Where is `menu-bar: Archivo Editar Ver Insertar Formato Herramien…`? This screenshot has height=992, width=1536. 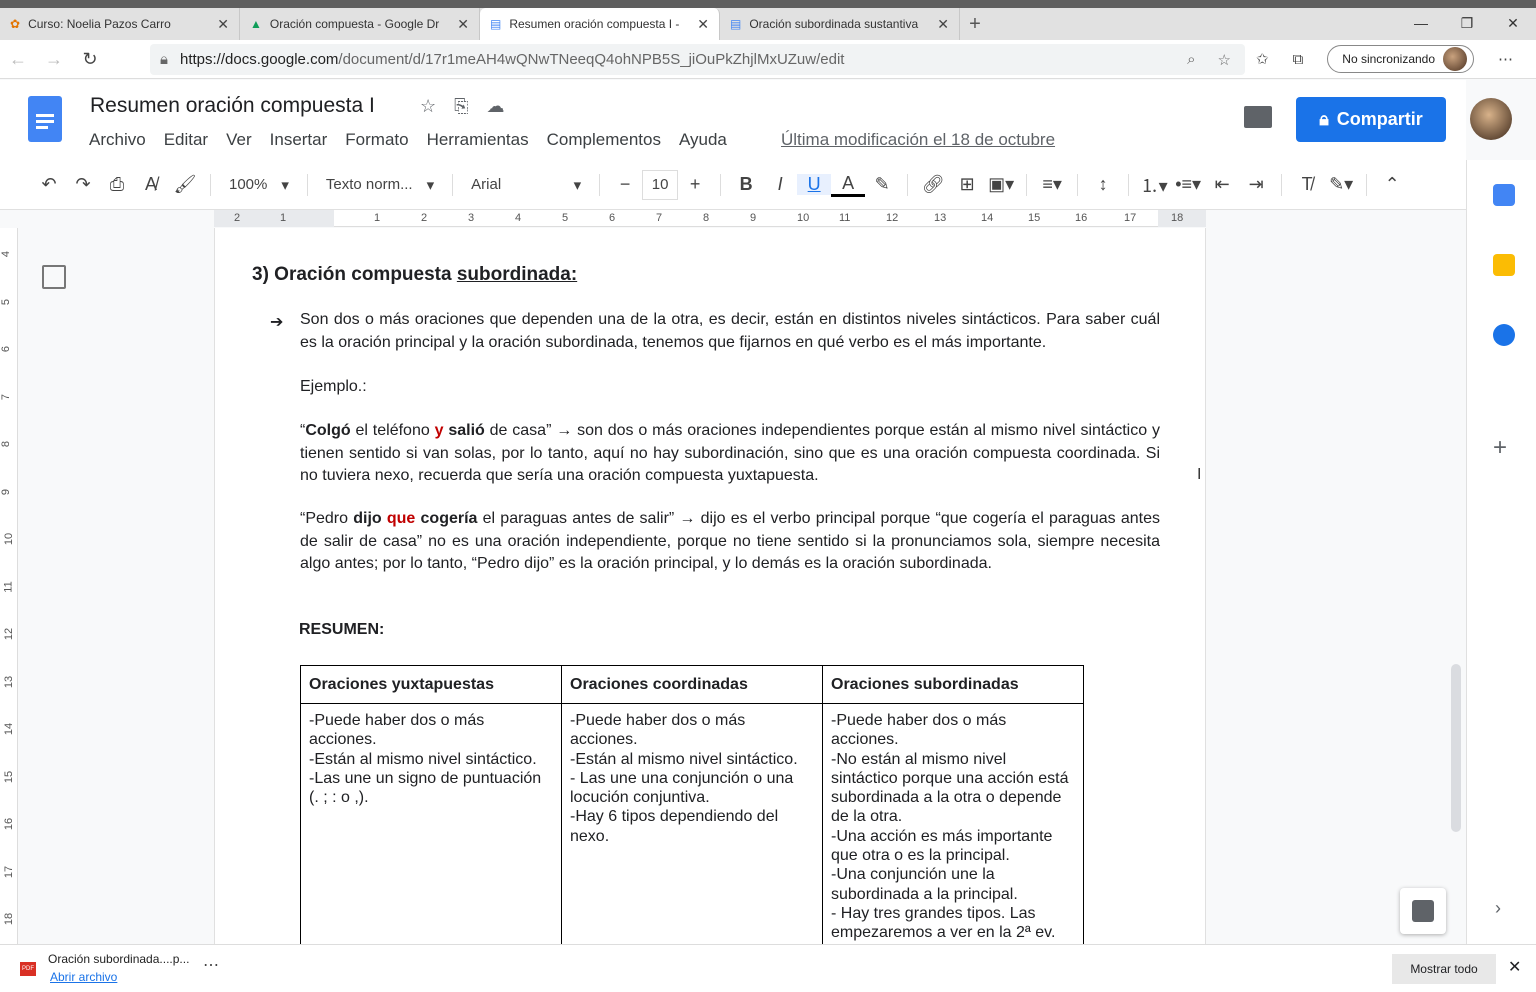
menu-bar: Archivo Editar Ver Insertar Formato Herramien… is located at coordinates (408, 140).